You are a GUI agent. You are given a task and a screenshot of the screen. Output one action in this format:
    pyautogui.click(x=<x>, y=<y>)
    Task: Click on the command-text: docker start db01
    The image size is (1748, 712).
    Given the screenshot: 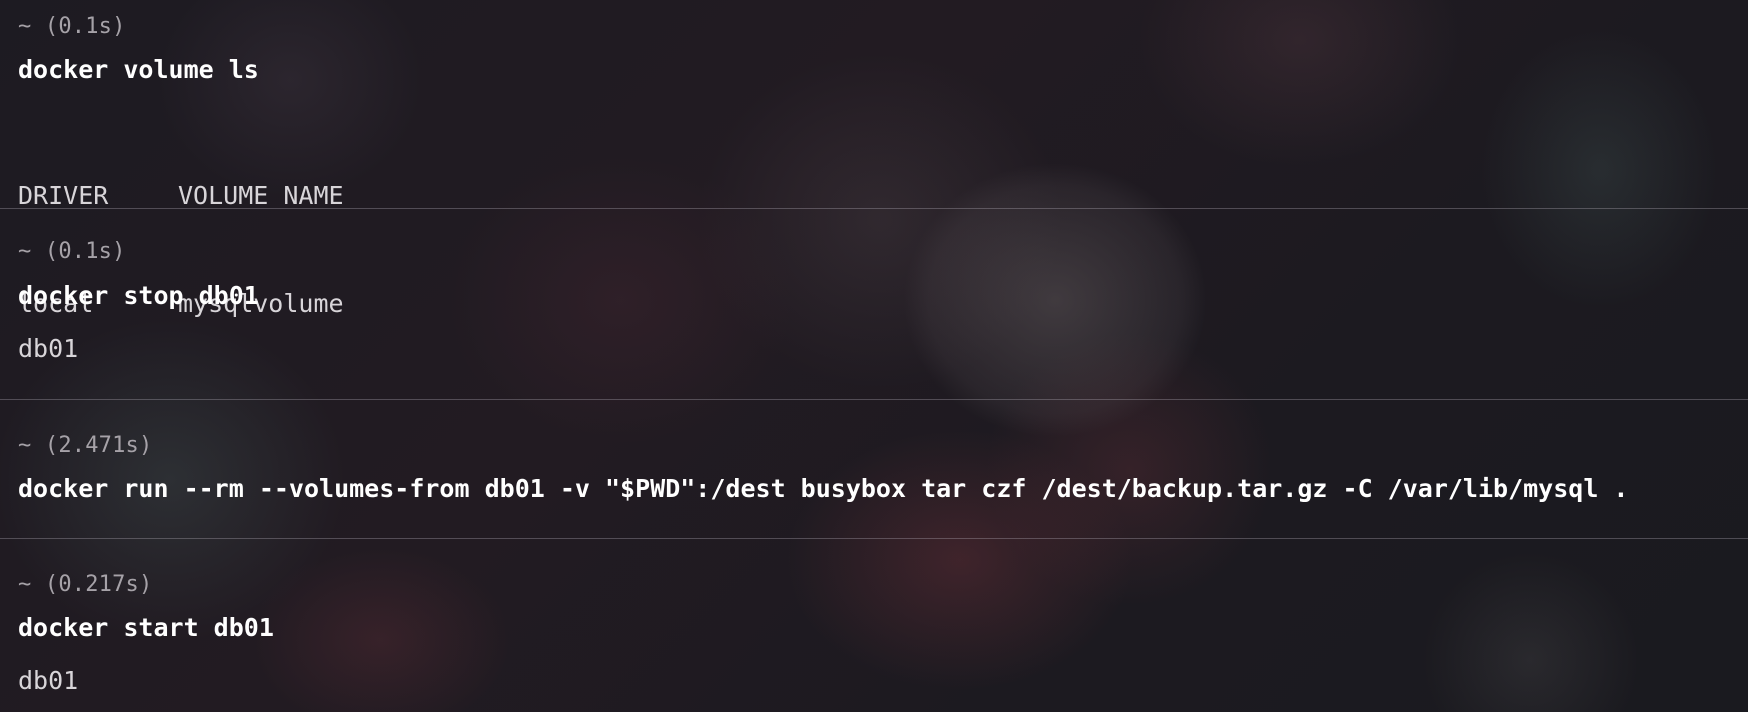 What is the action you would take?
    pyautogui.click(x=146, y=627)
    